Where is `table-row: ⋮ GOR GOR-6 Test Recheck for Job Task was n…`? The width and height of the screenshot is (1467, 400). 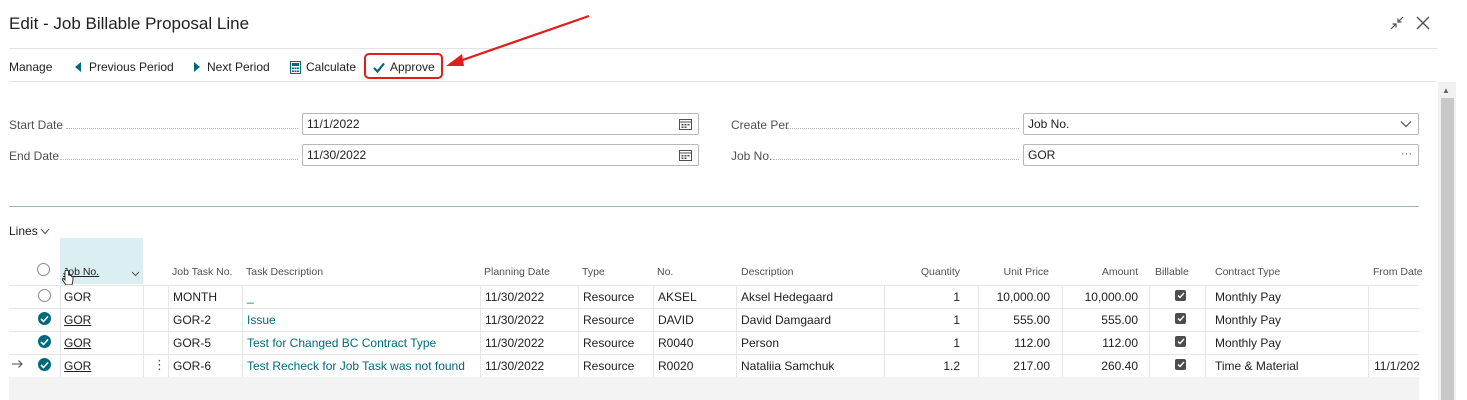
table-row: ⋮ GOR GOR-6 Test Recheck for Job Task was n… is located at coordinates (714, 365).